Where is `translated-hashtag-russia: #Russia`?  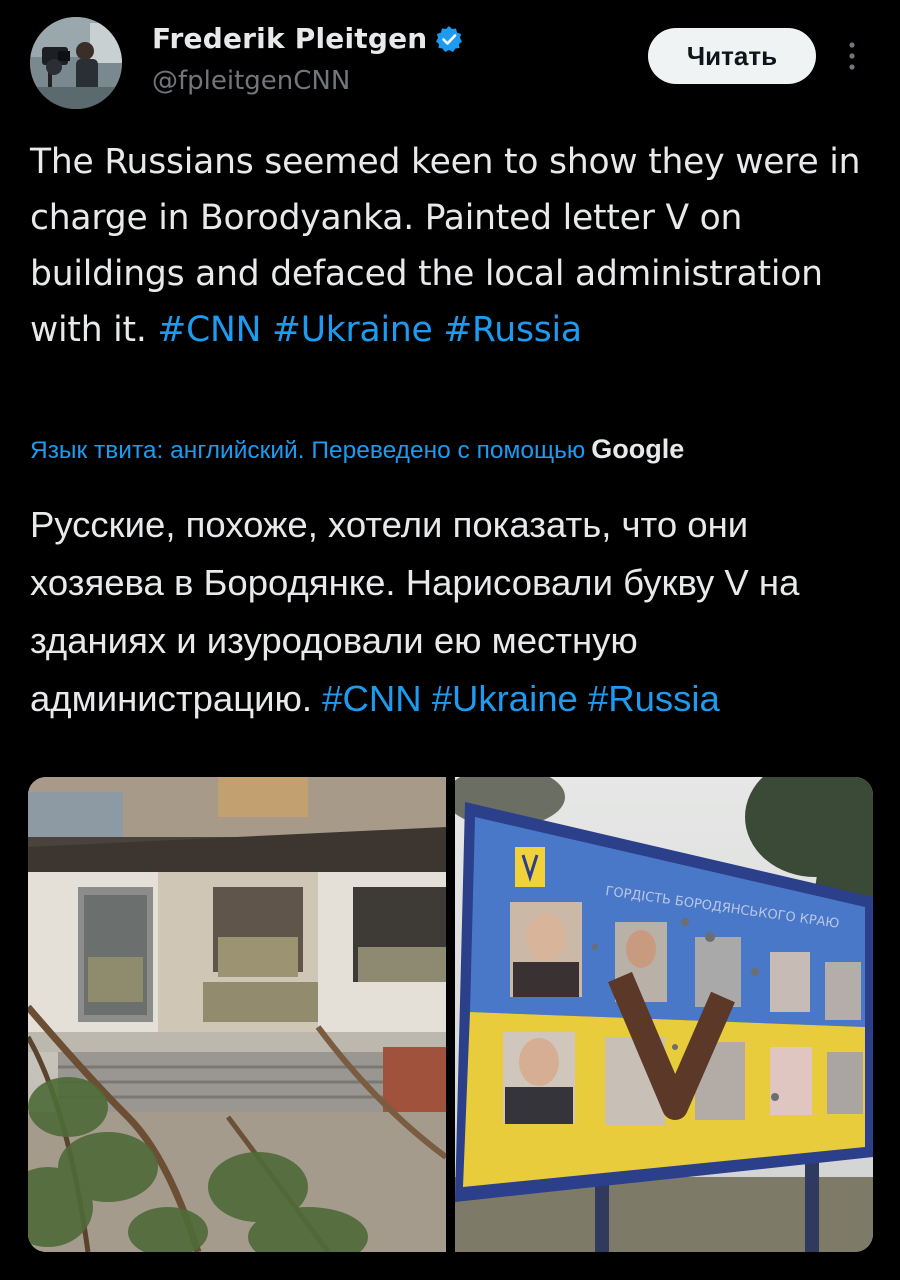 translated-hashtag-russia: #Russia is located at coordinates (654, 698).